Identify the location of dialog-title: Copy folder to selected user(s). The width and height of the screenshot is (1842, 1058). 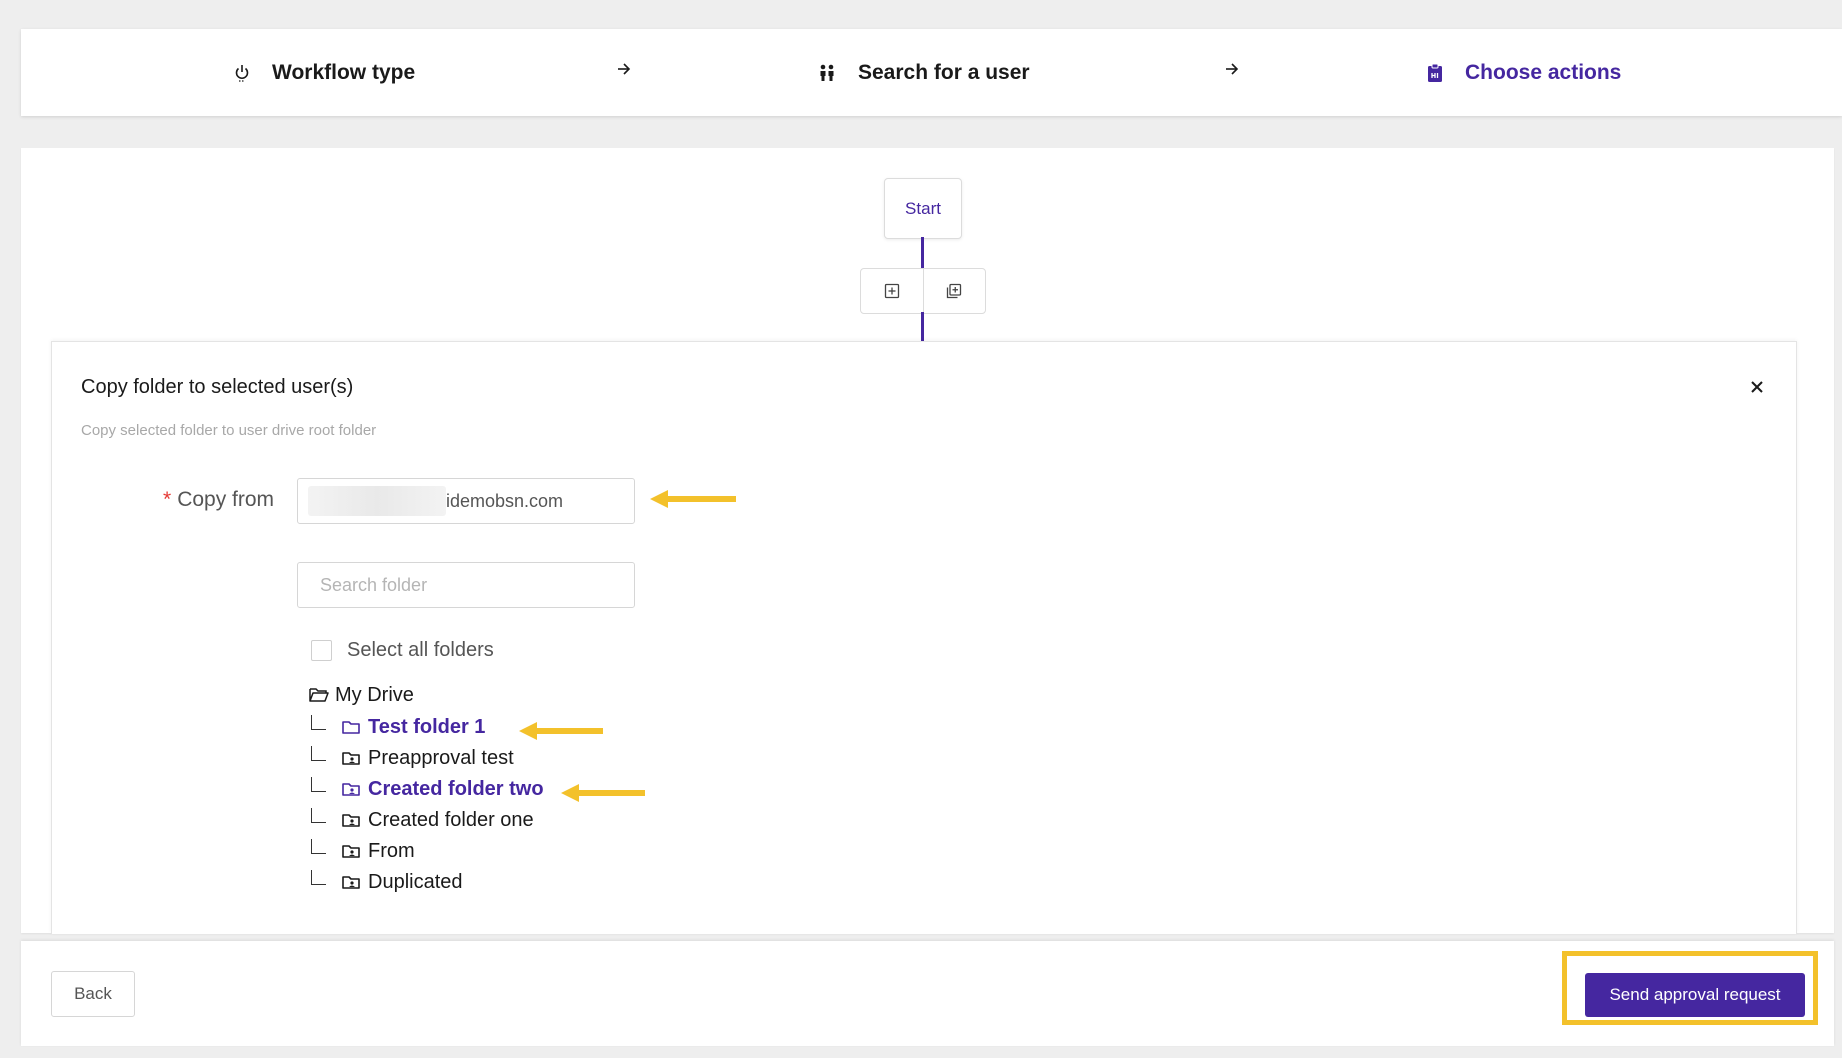
(217, 387).